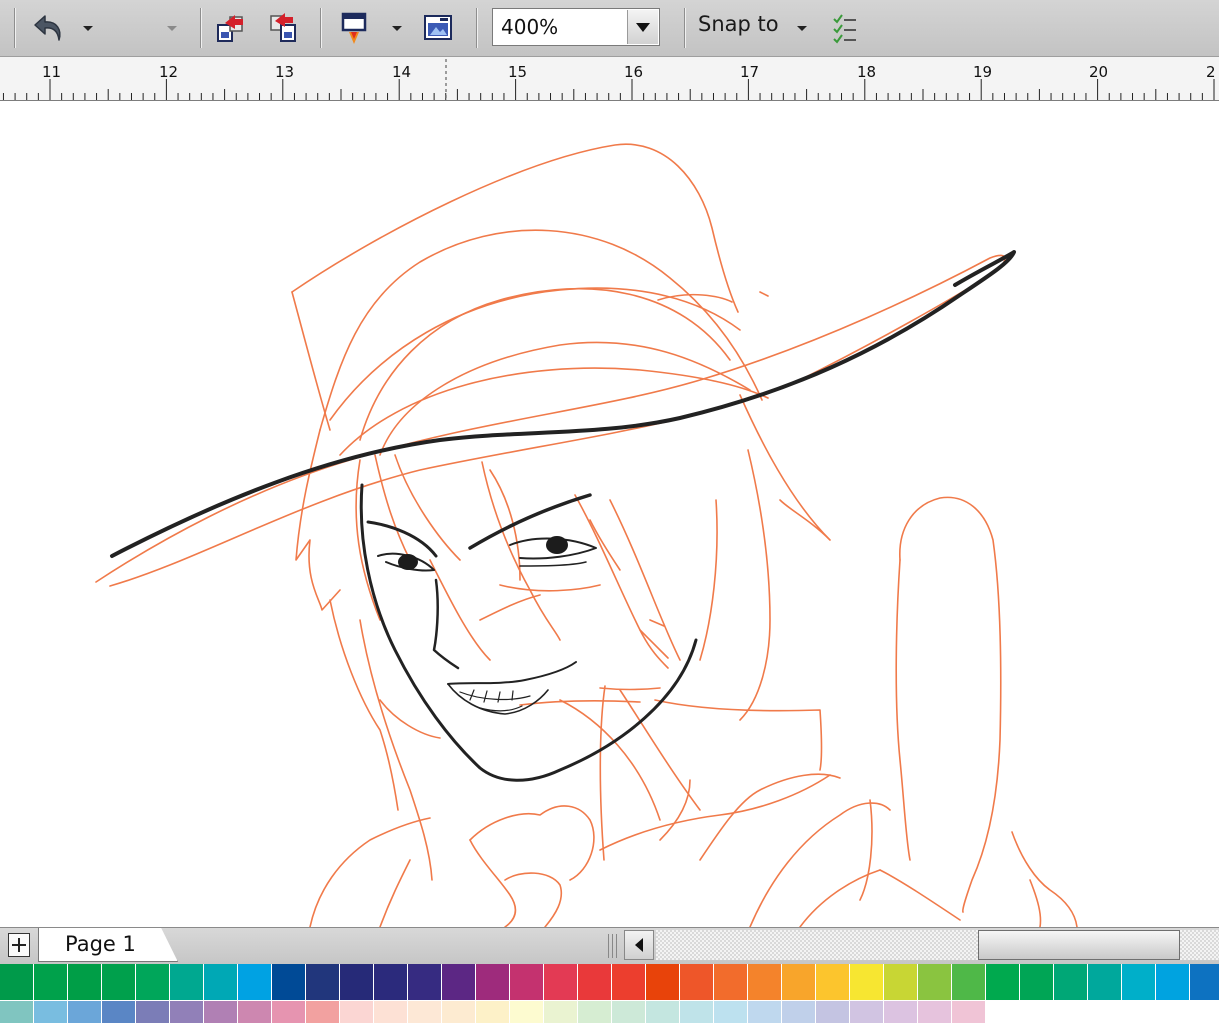 The width and height of the screenshot is (1219, 1024). I want to click on redo-dropdown-button, so click(172, 28).